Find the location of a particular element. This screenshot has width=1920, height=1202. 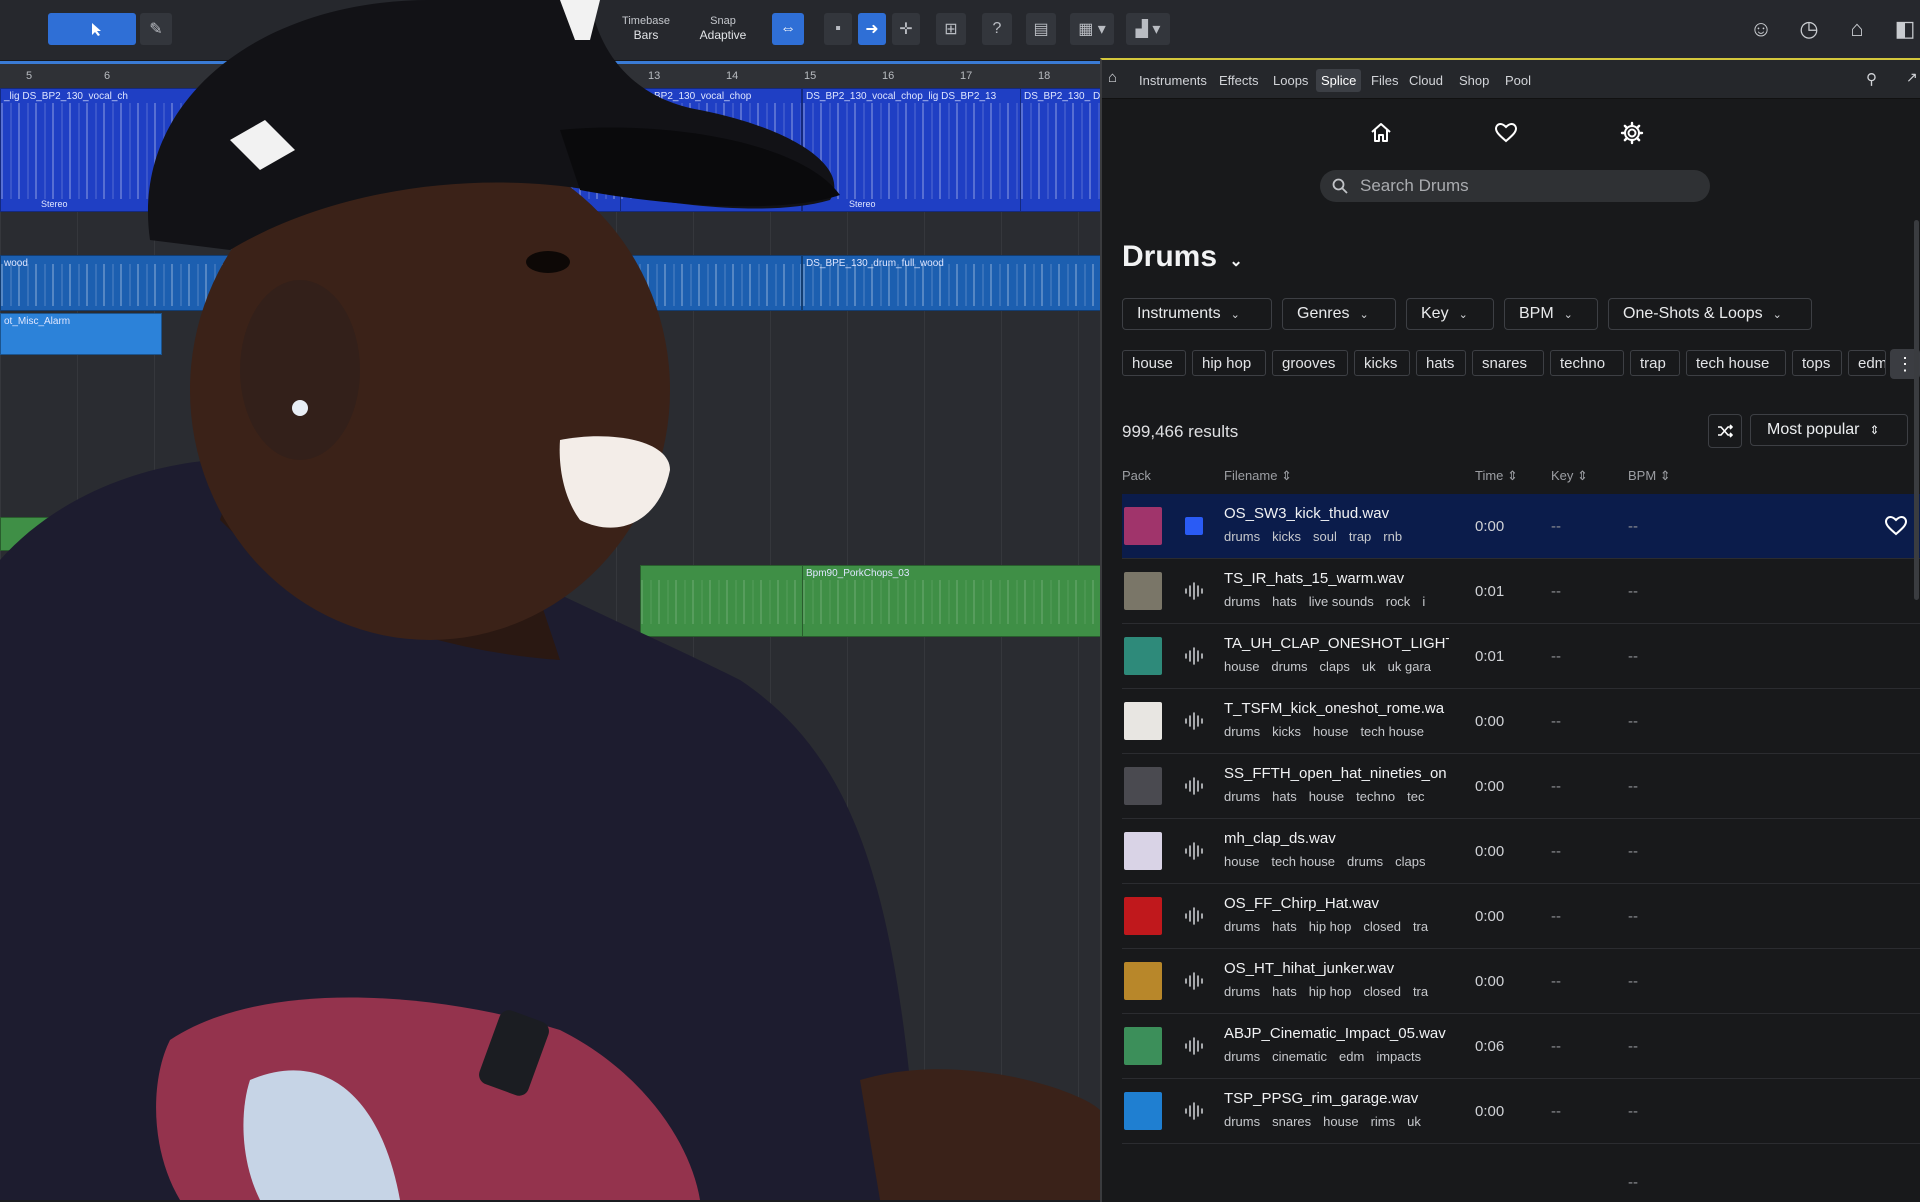

tempo-button: ◷ is located at coordinates (1809, 29).